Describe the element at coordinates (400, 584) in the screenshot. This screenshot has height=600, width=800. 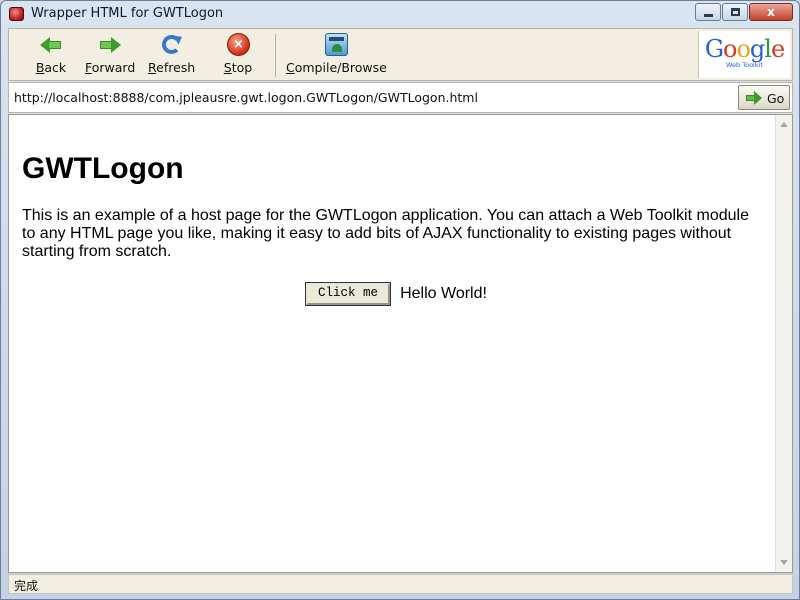
I see `status-bar: 完成` at that location.